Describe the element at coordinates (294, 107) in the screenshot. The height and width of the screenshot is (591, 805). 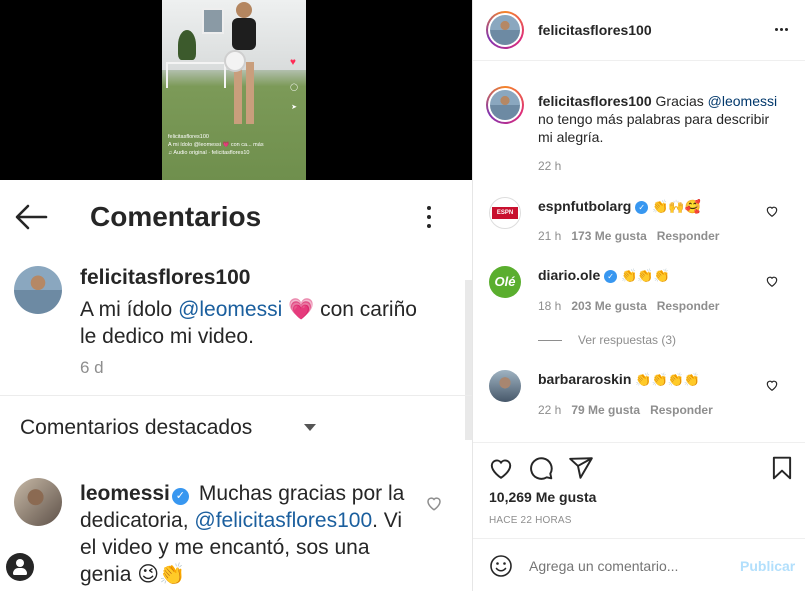
I see `share-icon: ➤` at that location.